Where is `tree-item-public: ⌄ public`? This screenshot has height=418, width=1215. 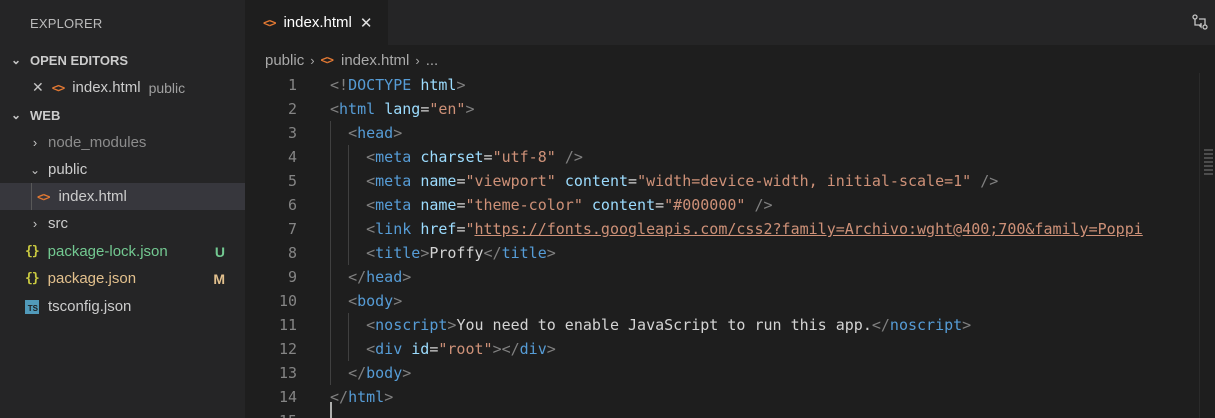 tree-item-public: ⌄ public is located at coordinates (122, 169).